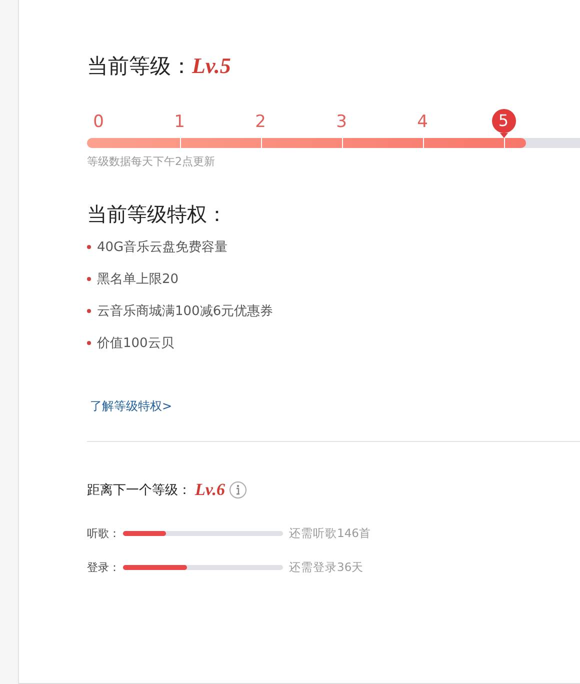  What do you see at coordinates (139, 490) in the screenshot?
I see `next-level-label: 距离下一个等级：` at bounding box center [139, 490].